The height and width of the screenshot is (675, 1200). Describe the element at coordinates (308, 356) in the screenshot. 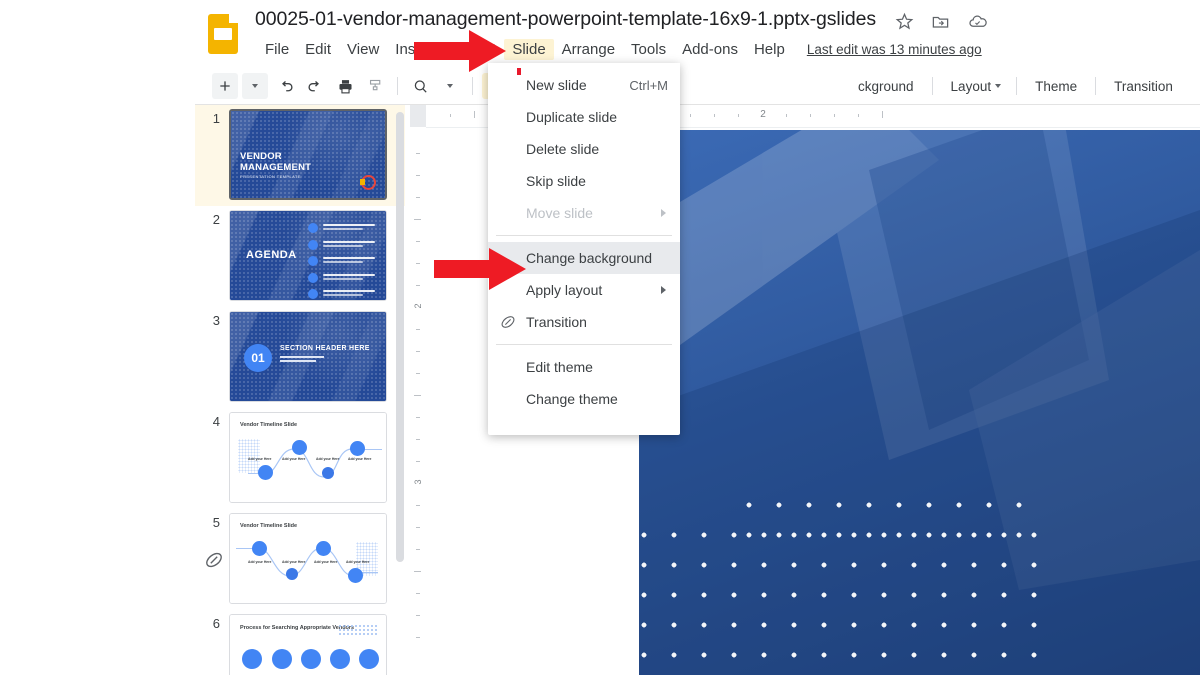

I see `slide-thumbnail: 01 SECTION HEADER HERE` at that location.